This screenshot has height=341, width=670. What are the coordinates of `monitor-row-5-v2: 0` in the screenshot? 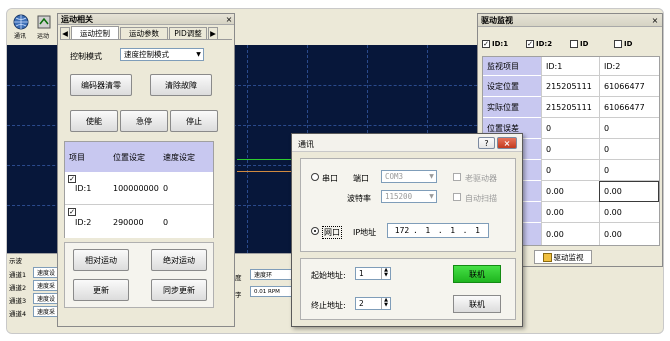 It's located at (629, 170).